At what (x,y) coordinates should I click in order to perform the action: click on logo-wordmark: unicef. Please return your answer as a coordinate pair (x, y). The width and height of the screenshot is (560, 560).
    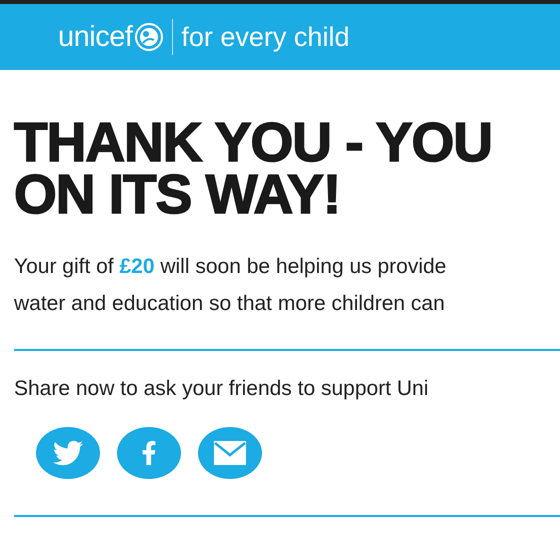
    Looking at the image, I should click on (95, 37).